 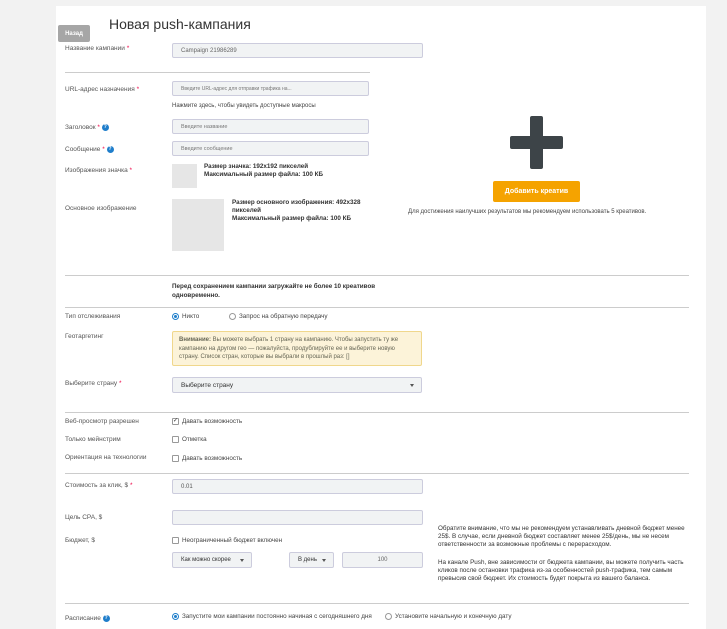 I want to click on plus-icon, so click(x=536, y=142).